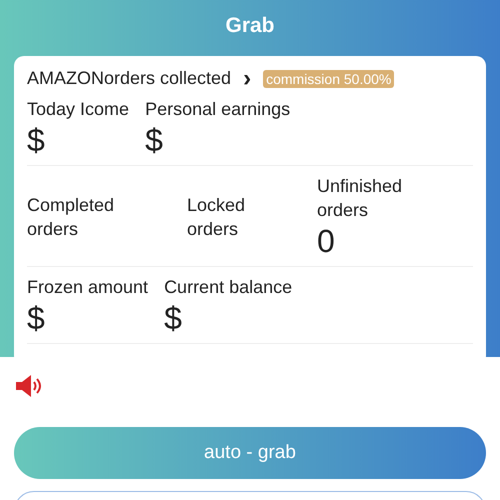 The image size is (500, 500). What do you see at coordinates (216, 217) in the screenshot?
I see `stat-label: Locked orders` at bounding box center [216, 217].